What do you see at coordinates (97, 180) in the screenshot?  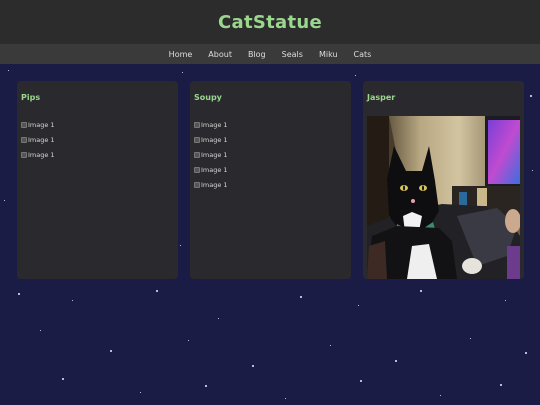 I see `cat-card-pips: Pips Image 1 Image 1 Image 1` at bounding box center [97, 180].